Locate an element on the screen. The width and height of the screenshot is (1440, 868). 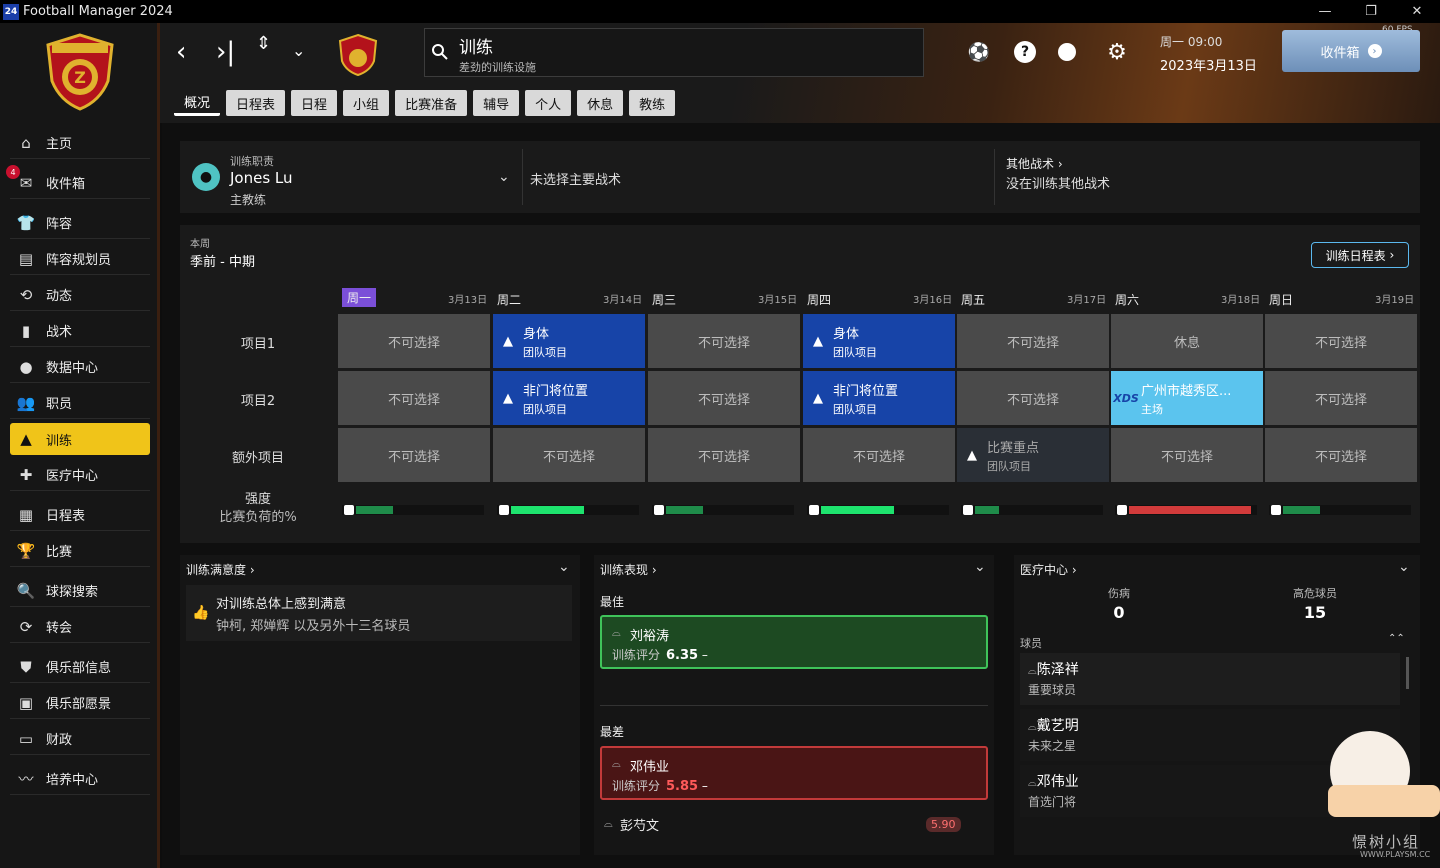
session-title: 不可选择 is located at coordinates (1340, 457).